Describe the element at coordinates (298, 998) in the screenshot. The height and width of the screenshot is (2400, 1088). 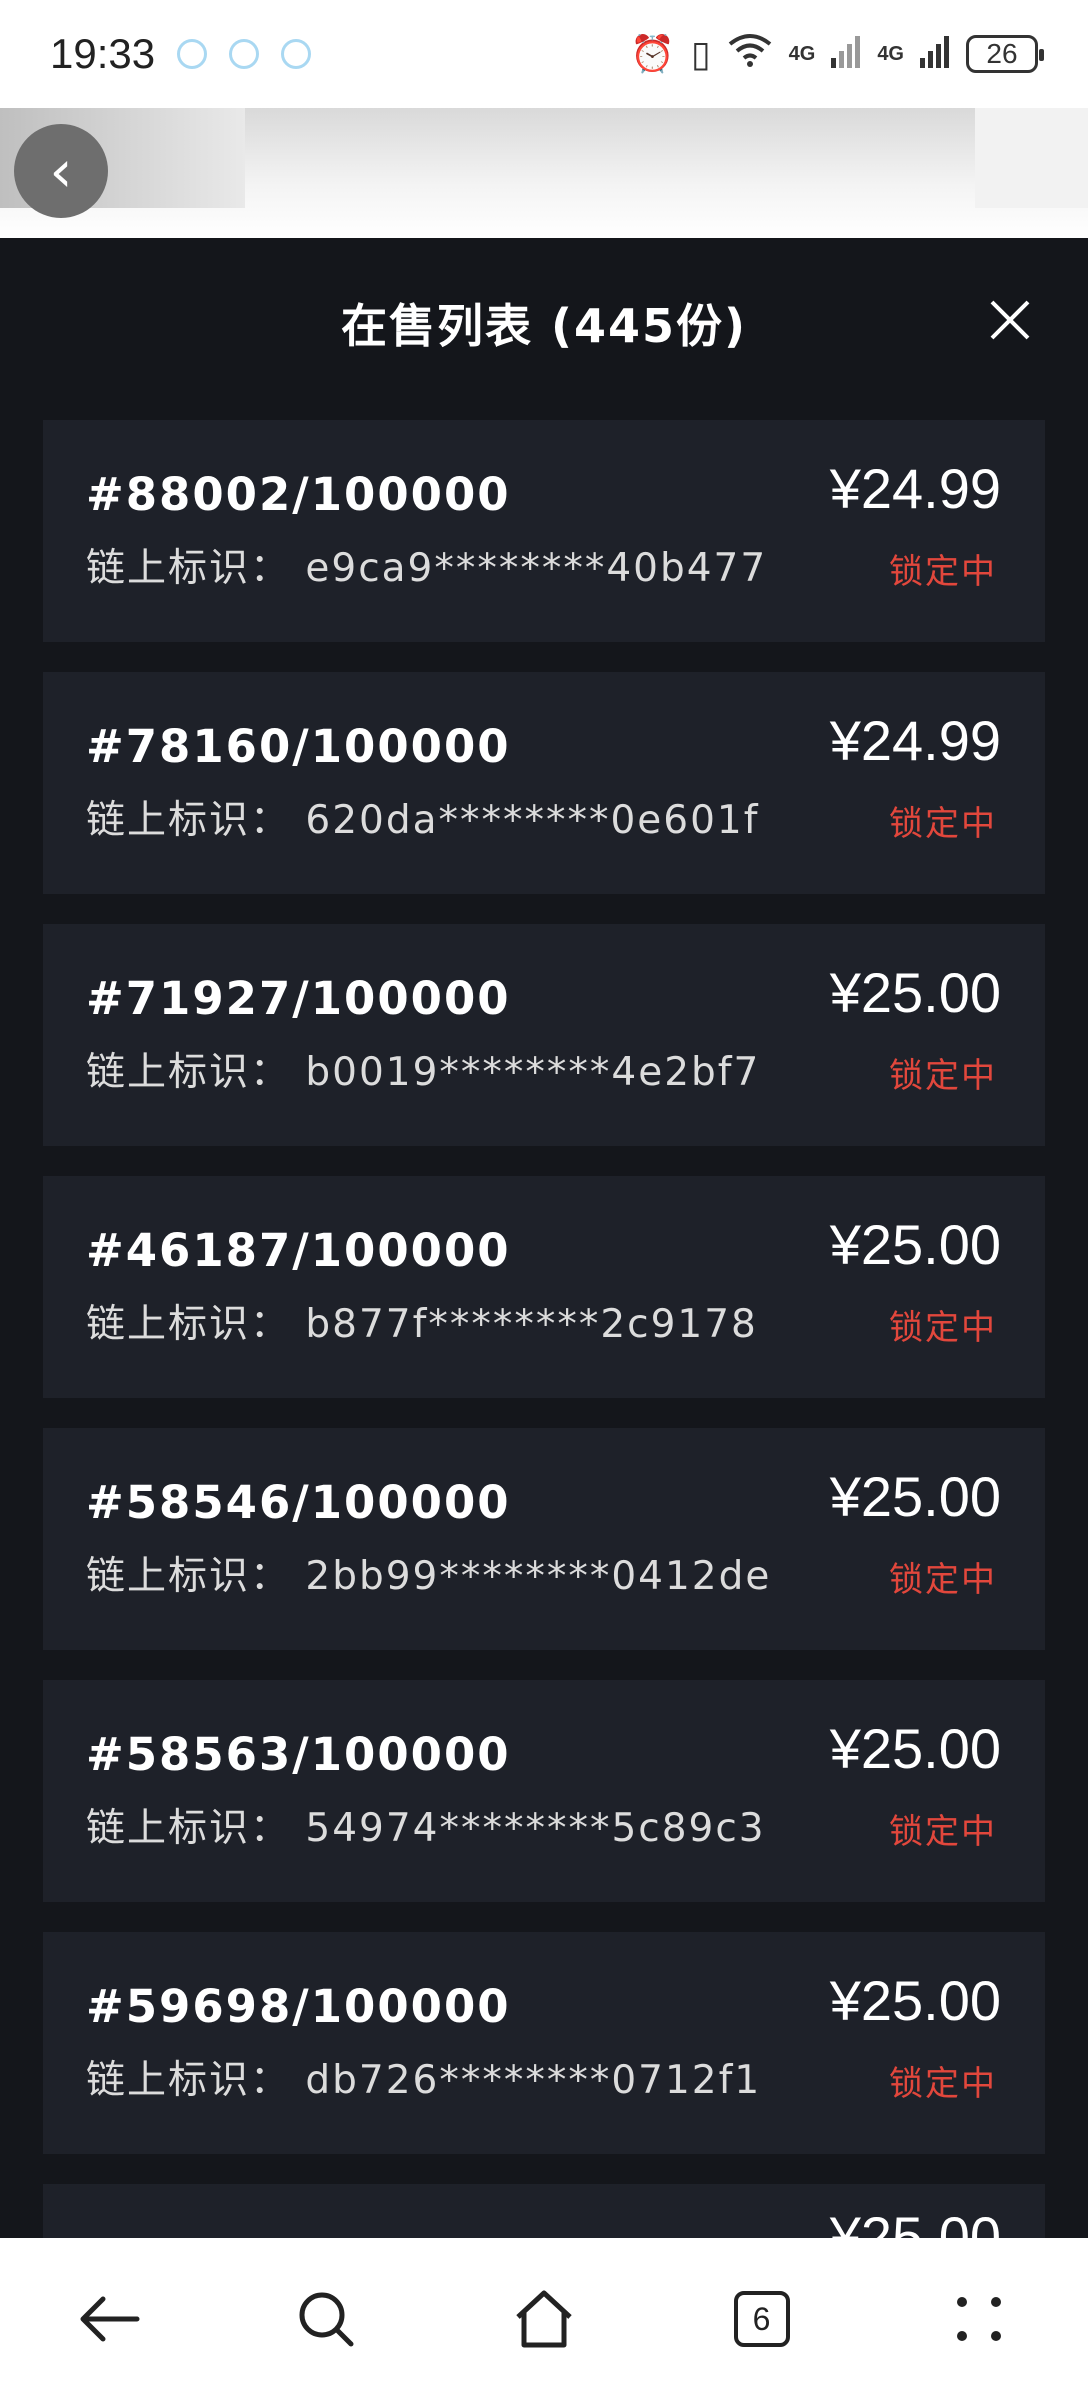
I see `listing-serial: #71927/100000` at that location.